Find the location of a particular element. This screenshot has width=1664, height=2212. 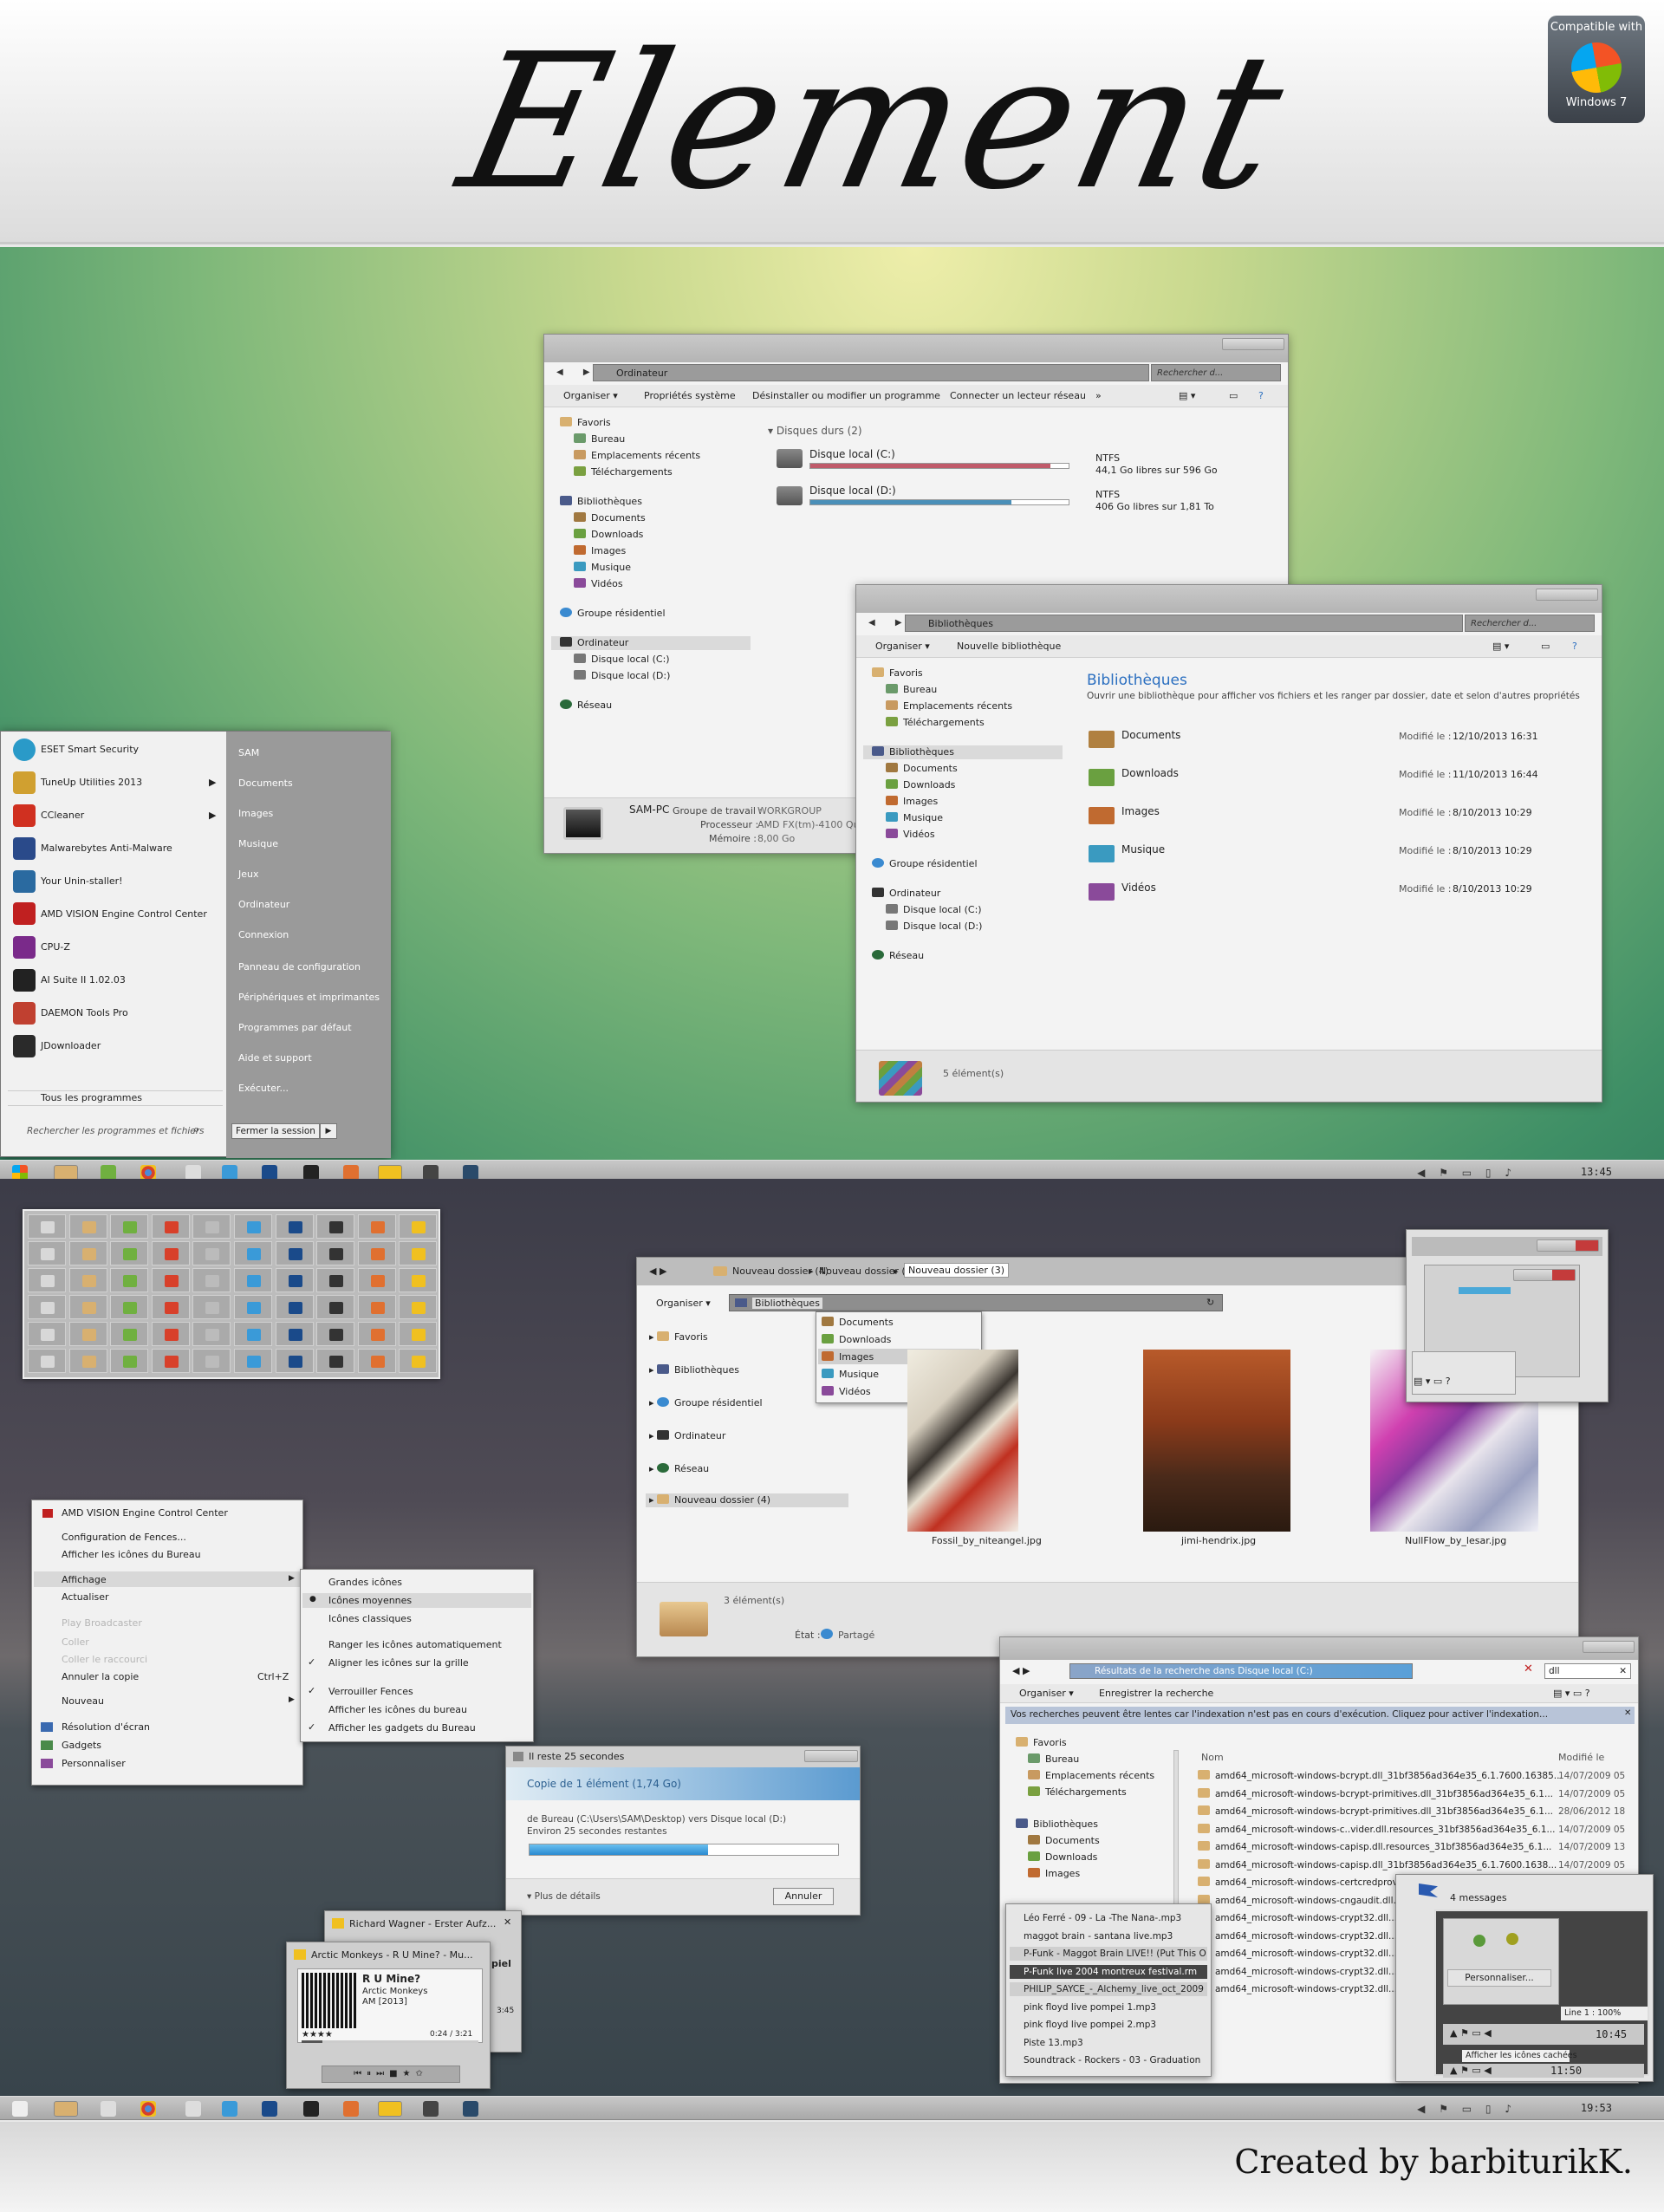

library-item: Musique Modifié le :8/10/2013 10:29 is located at coordinates (1331, 853).